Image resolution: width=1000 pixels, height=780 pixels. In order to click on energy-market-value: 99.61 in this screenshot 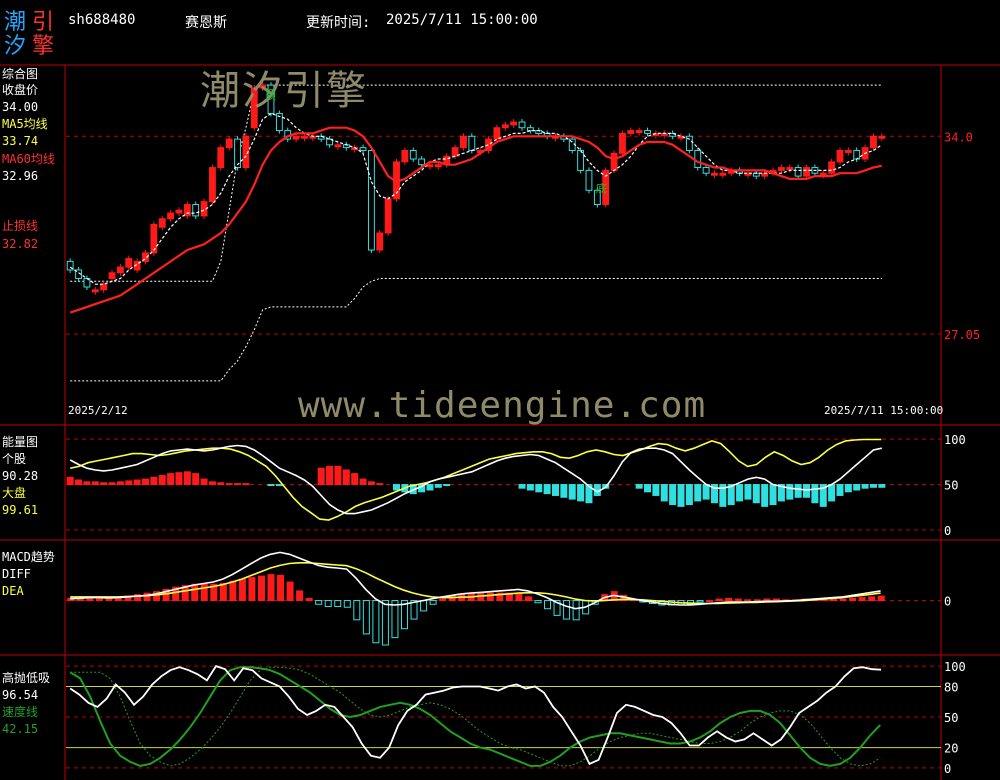, I will do `click(20, 510)`.